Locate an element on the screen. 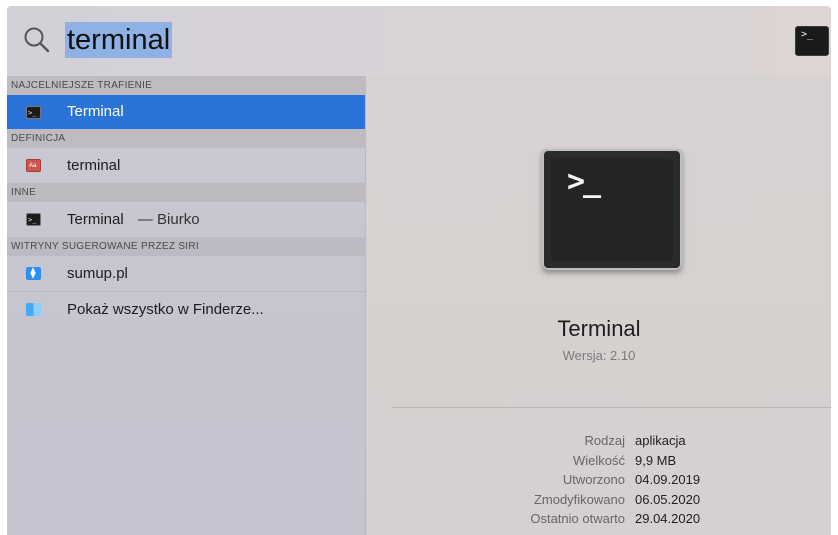 The width and height of the screenshot is (838, 535). metadata-value: aplikacja is located at coordinates (660, 440).